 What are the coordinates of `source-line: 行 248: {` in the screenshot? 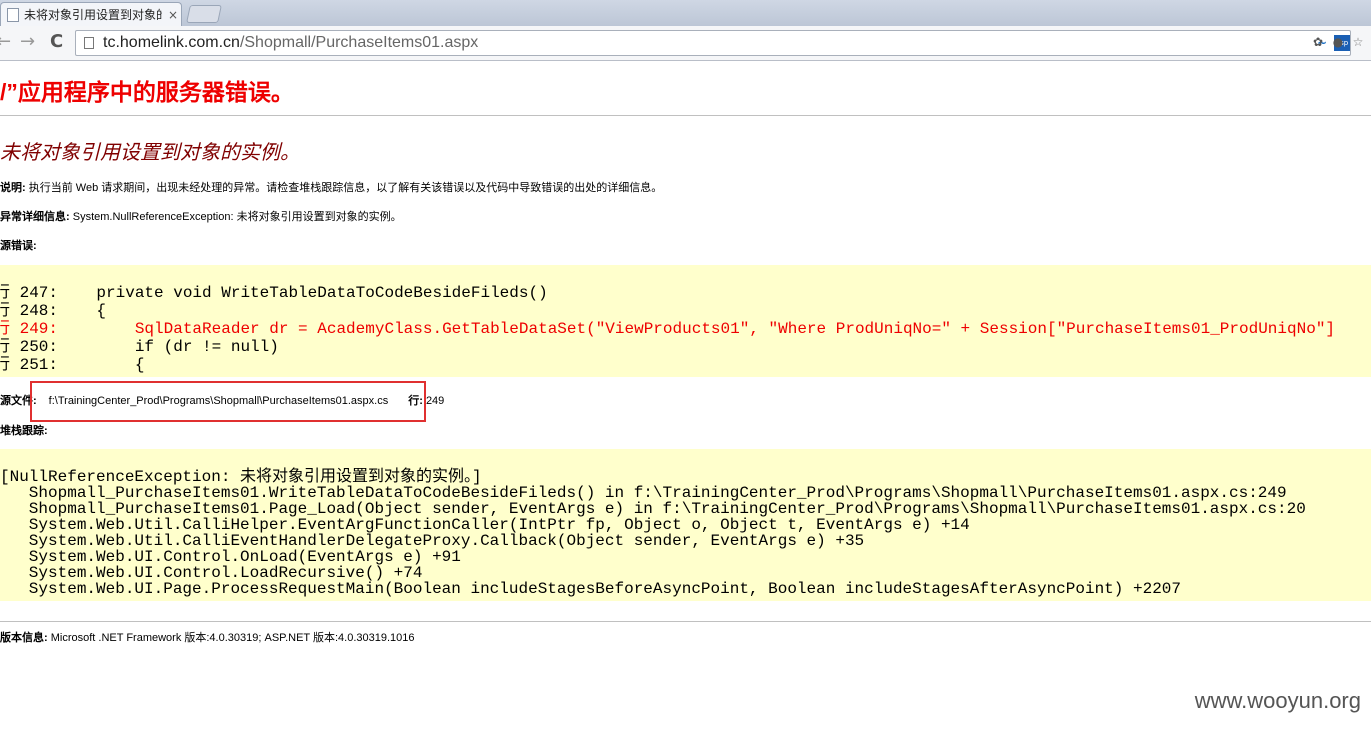 It's located at (53, 311).